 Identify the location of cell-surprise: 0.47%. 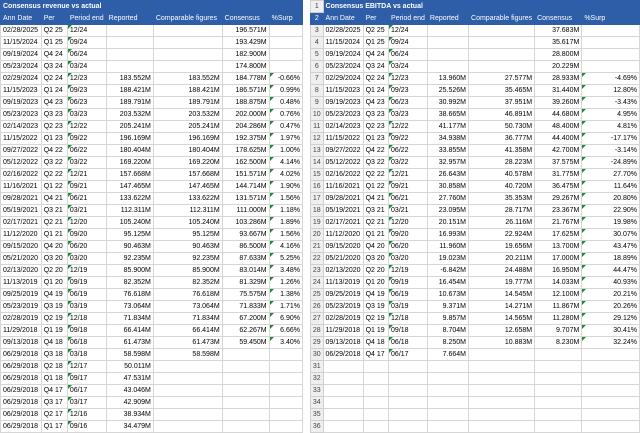
(286, 126).